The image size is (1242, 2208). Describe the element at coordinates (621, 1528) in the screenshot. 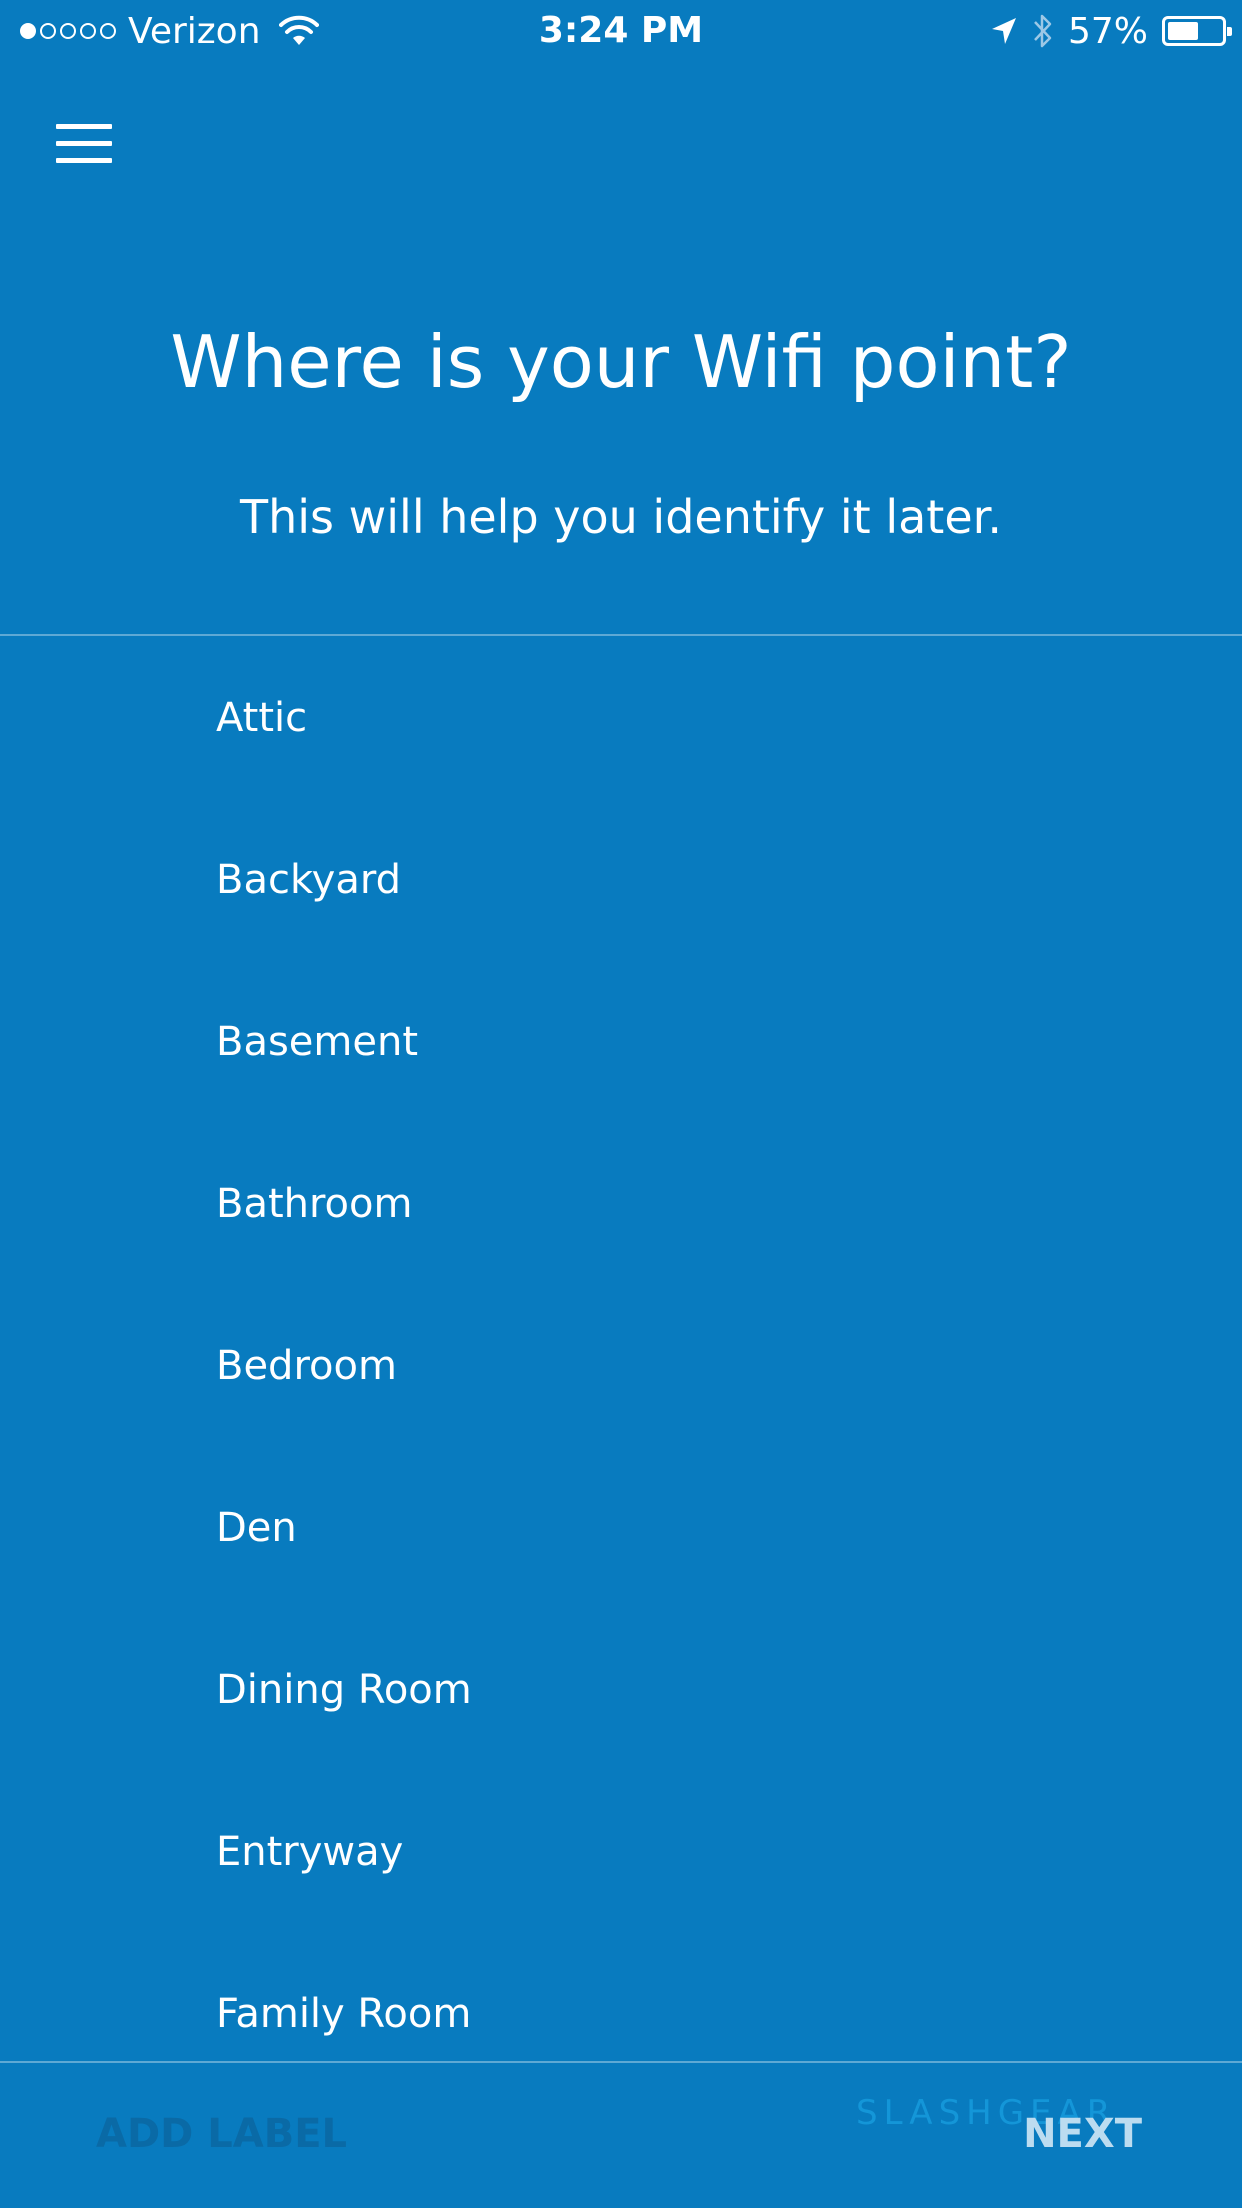

I see `location-item-den: Den` at that location.